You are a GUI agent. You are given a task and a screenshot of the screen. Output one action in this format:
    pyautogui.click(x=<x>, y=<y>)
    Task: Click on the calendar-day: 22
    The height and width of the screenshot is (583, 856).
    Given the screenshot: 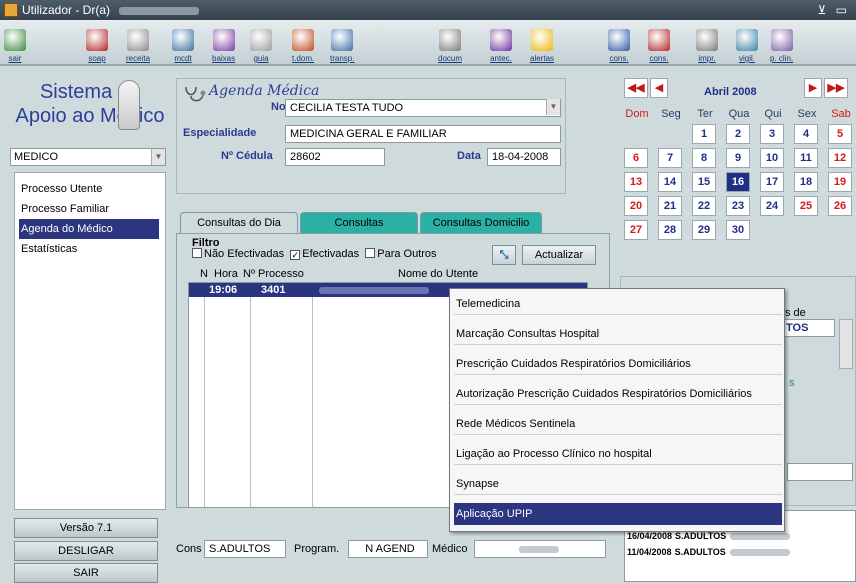 What is the action you would take?
    pyautogui.click(x=704, y=206)
    